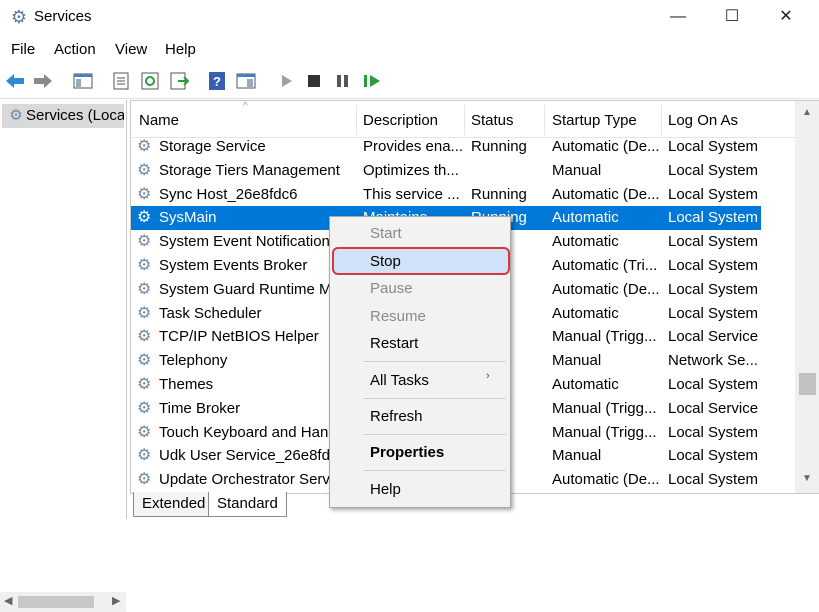 This screenshot has width=819, height=612. What do you see at coordinates (131, 49) in the screenshot?
I see `menu-view: View` at bounding box center [131, 49].